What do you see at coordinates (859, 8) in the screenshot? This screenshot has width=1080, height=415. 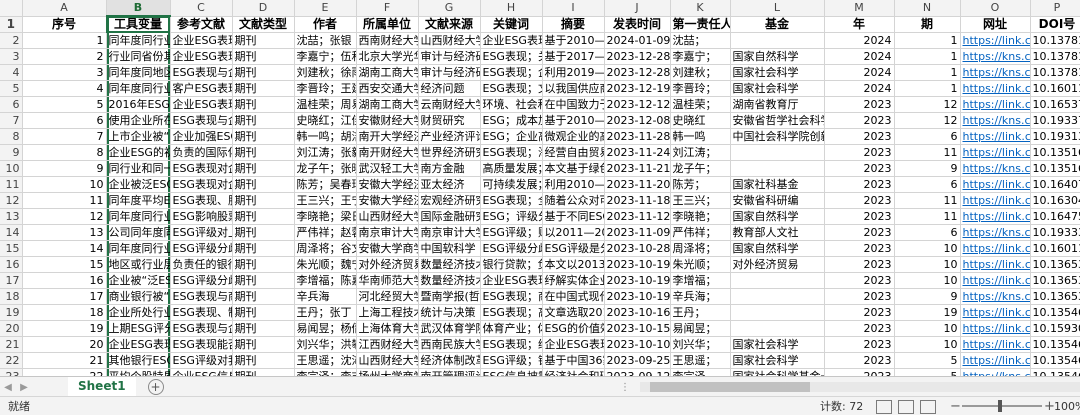 I see `column-header-m: M` at bounding box center [859, 8].